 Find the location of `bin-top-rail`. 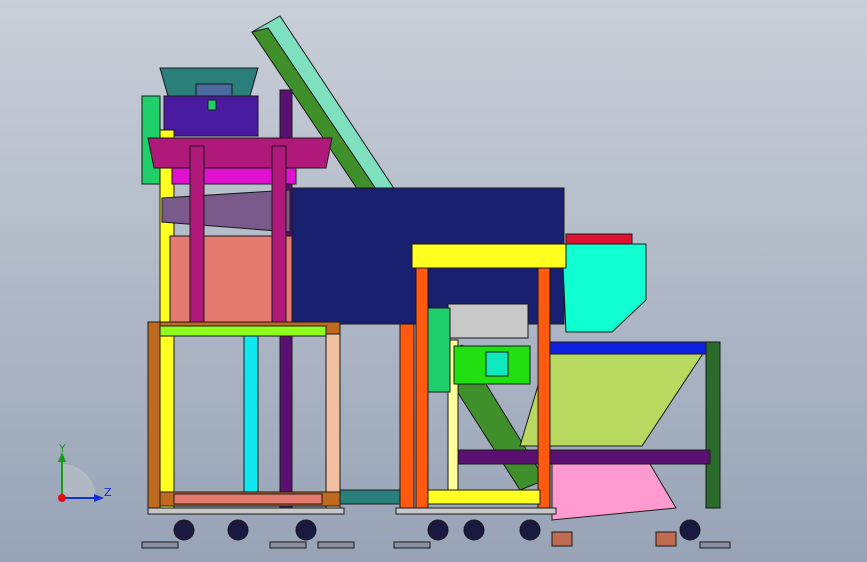

bin-top-rail is located at coordinates (633, 348).